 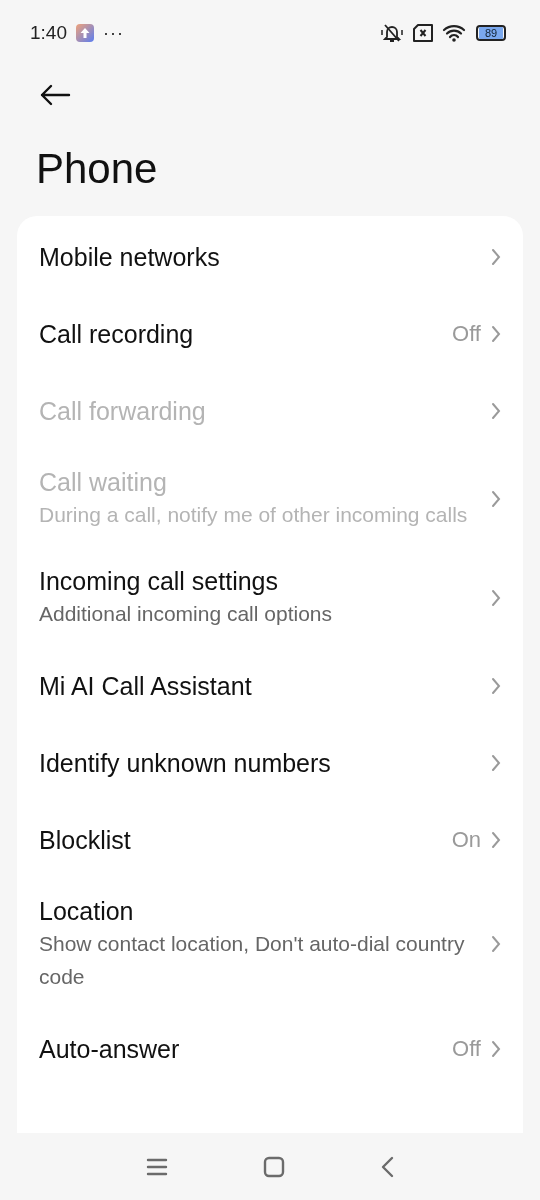 I want to click on back-icon, so click(x=387, y=1166).